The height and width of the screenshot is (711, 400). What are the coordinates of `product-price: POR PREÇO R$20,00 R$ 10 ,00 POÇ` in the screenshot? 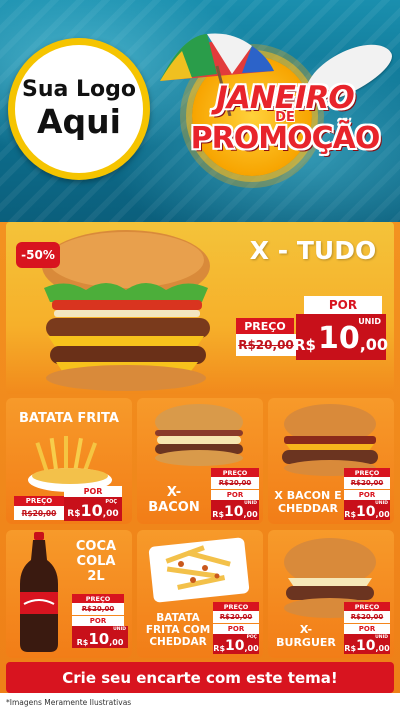 It's located at (70, 504).